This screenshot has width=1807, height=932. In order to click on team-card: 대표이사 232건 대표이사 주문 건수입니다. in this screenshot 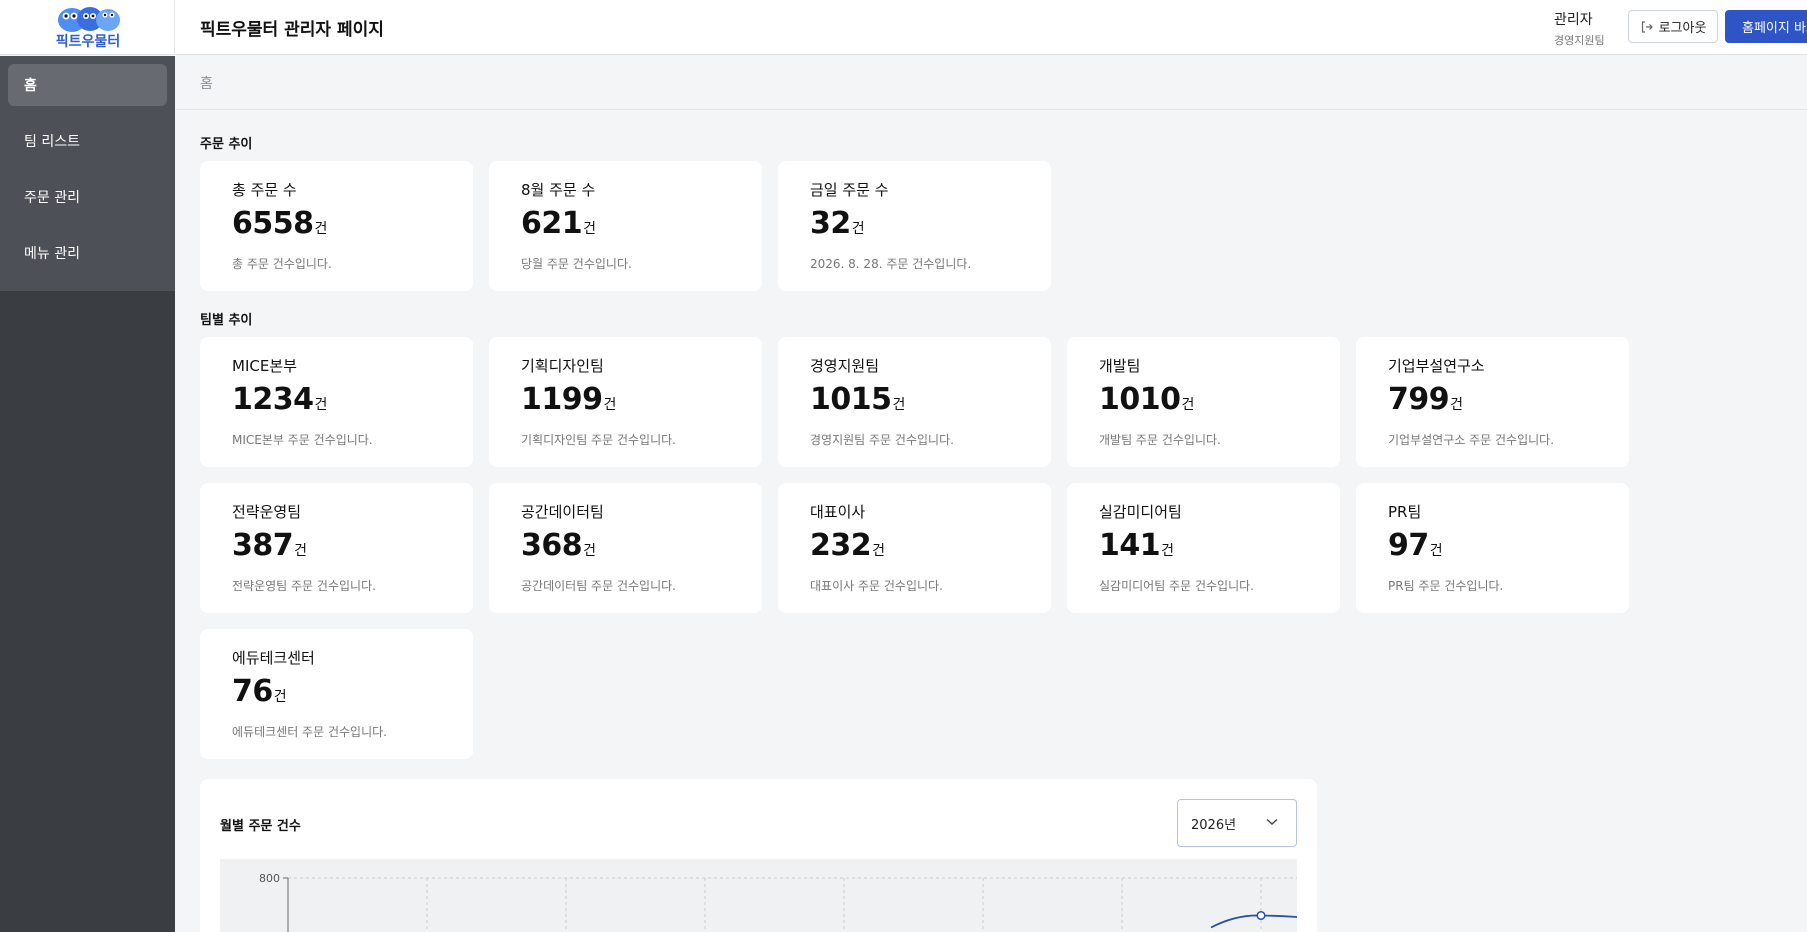, I will do `click(914, 548)`.